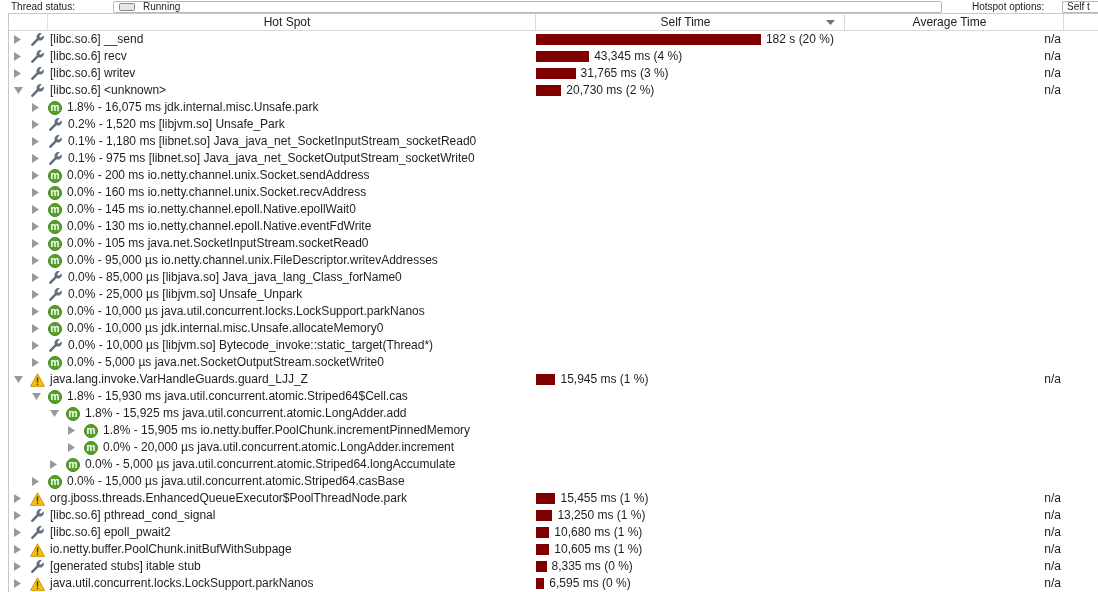 This screenshot has height=592, width=1098. I want to click on self-time-value: 15,455 ms (1 %), so click(604, 498).